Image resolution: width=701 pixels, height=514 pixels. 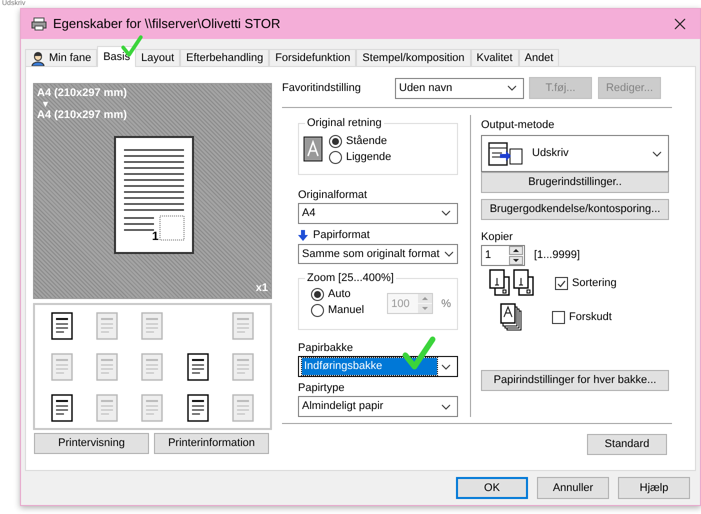 I want to click on person-icon, so click(x=38, y=59).